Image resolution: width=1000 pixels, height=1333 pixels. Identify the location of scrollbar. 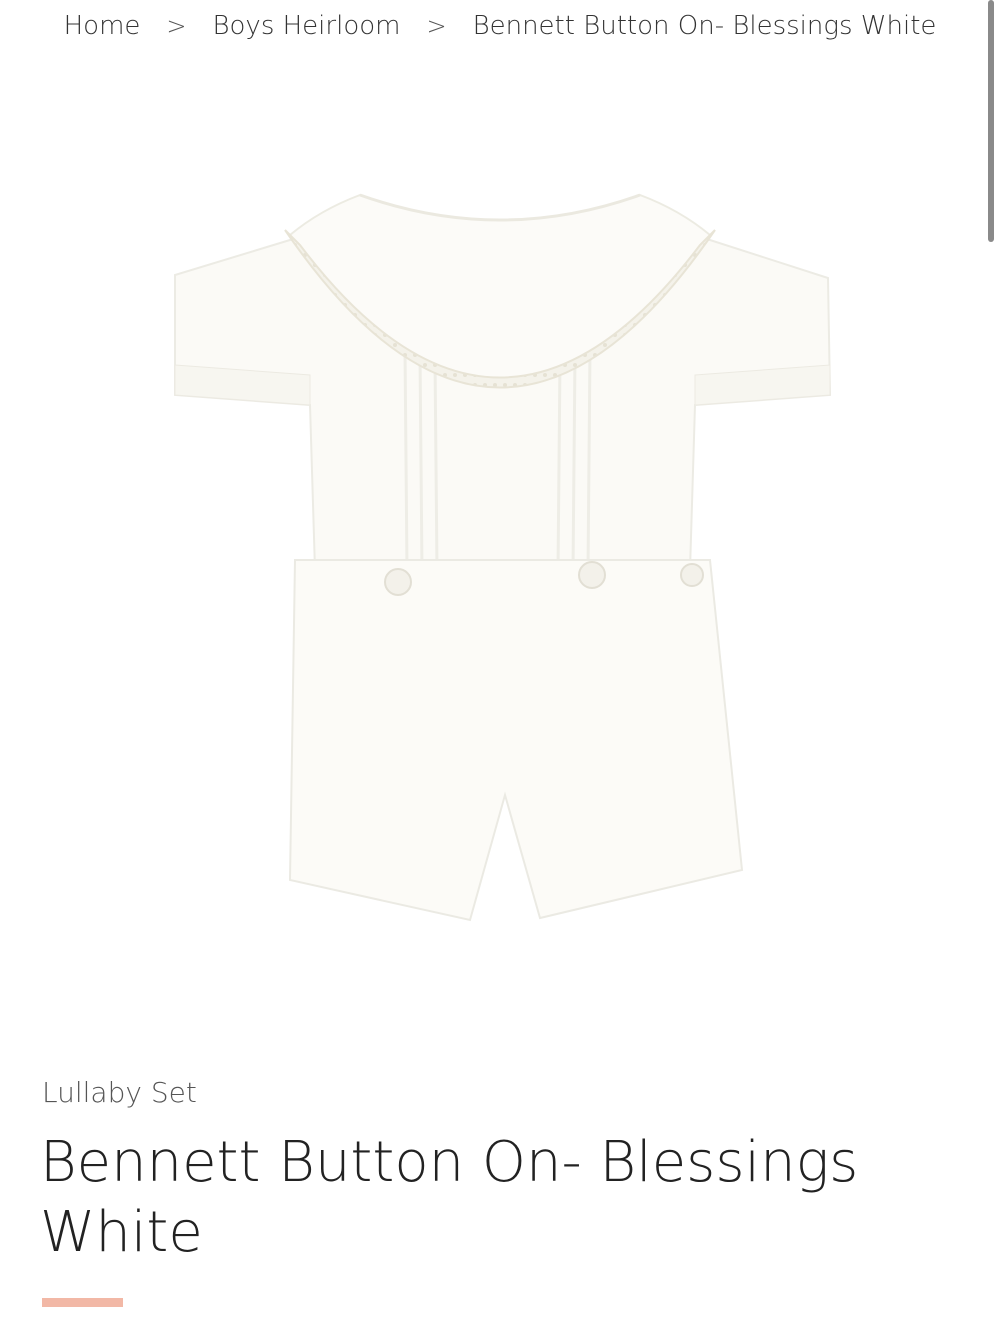
(991, 121).